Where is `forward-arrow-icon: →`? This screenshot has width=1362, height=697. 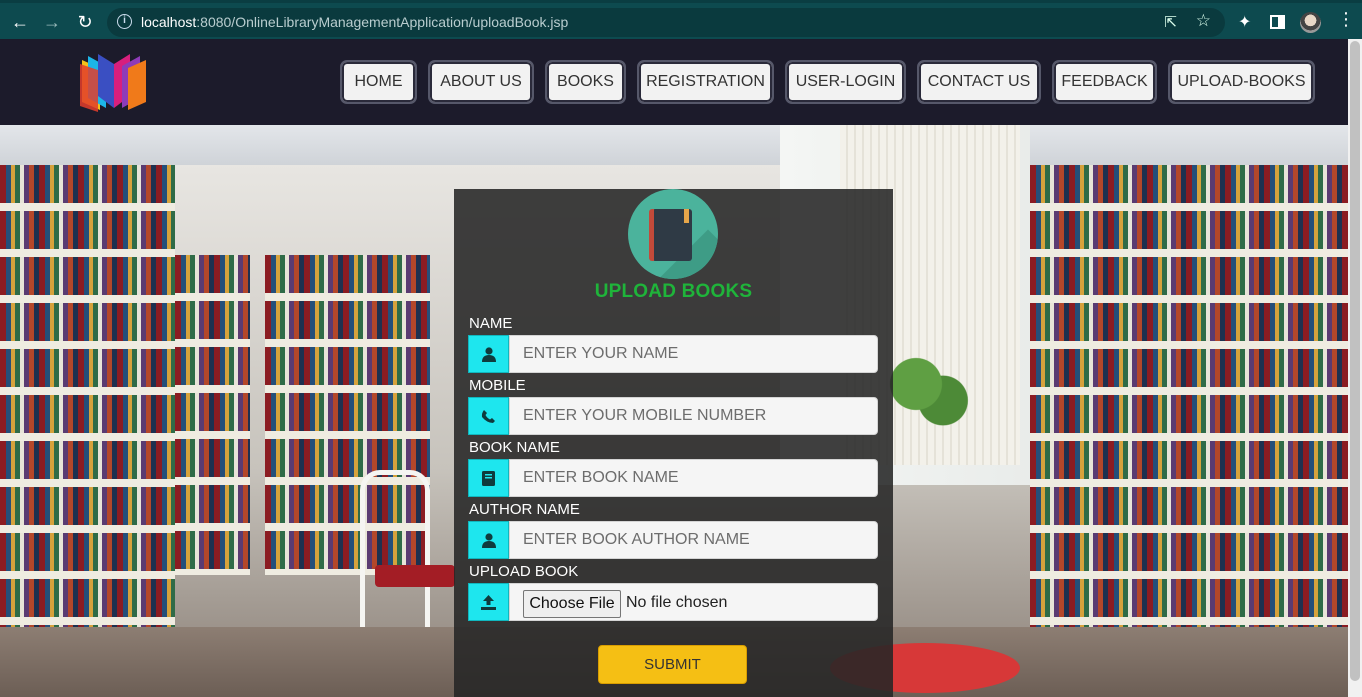
forward-arrow-icon: → is located at coordinates (52, 22).